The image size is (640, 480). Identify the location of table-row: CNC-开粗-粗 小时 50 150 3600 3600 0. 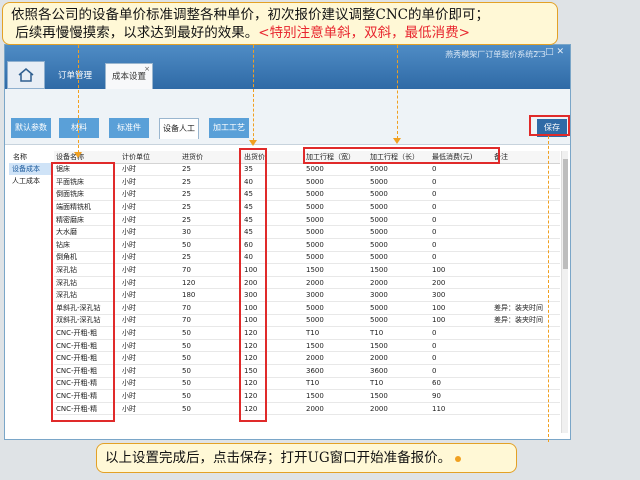
(307, 371).